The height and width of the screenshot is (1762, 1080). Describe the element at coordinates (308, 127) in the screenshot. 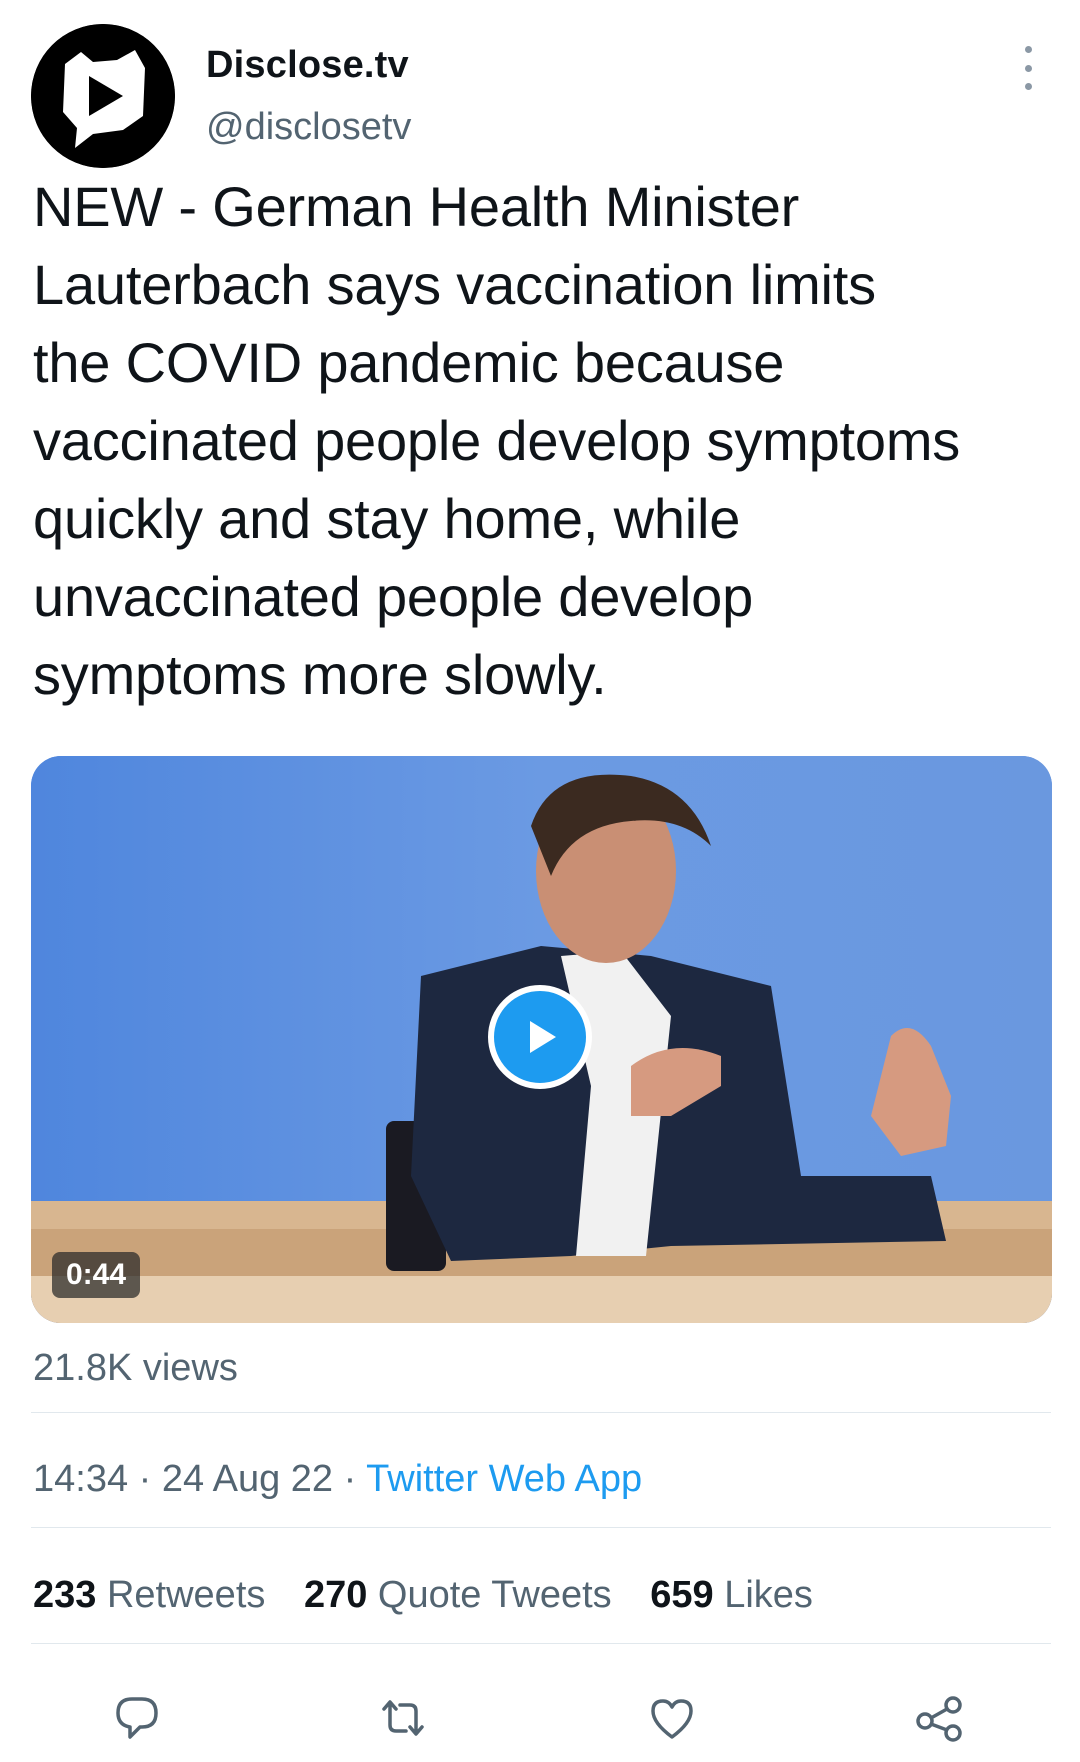

I see `handle: @disclosetv` at that location.